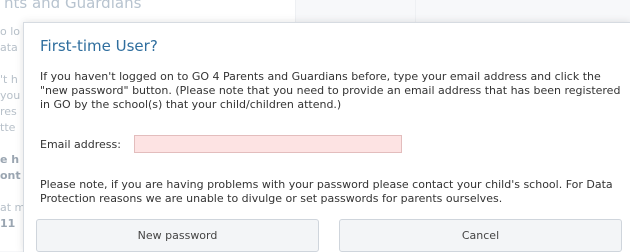  I want to click on email-label: Email address:, so click(80, 144).